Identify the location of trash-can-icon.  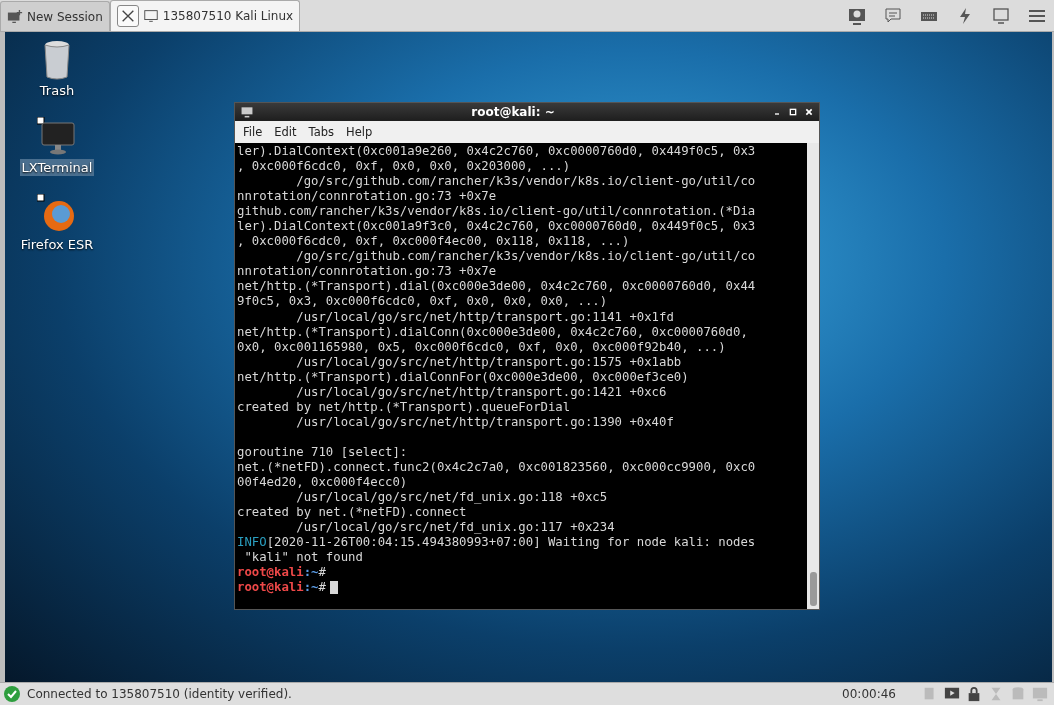
(57, 60).